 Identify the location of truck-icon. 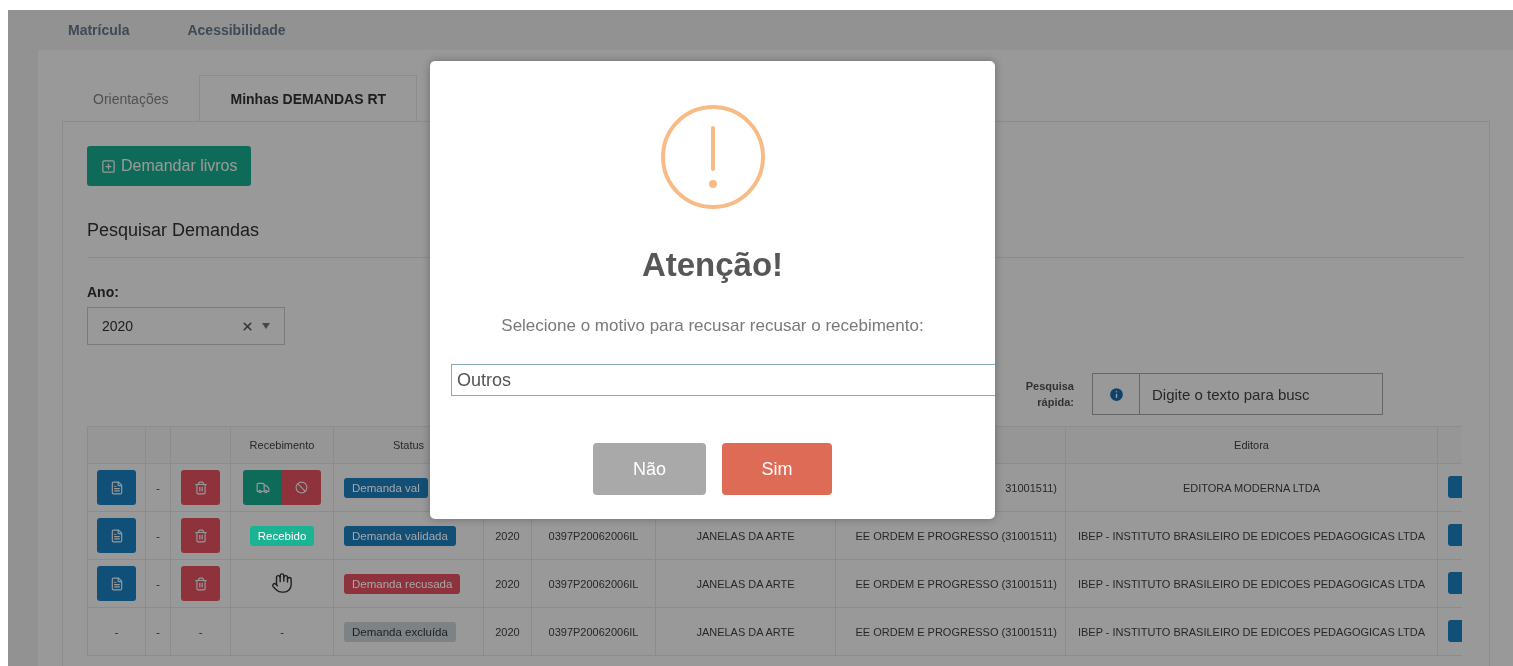
(262, 487).